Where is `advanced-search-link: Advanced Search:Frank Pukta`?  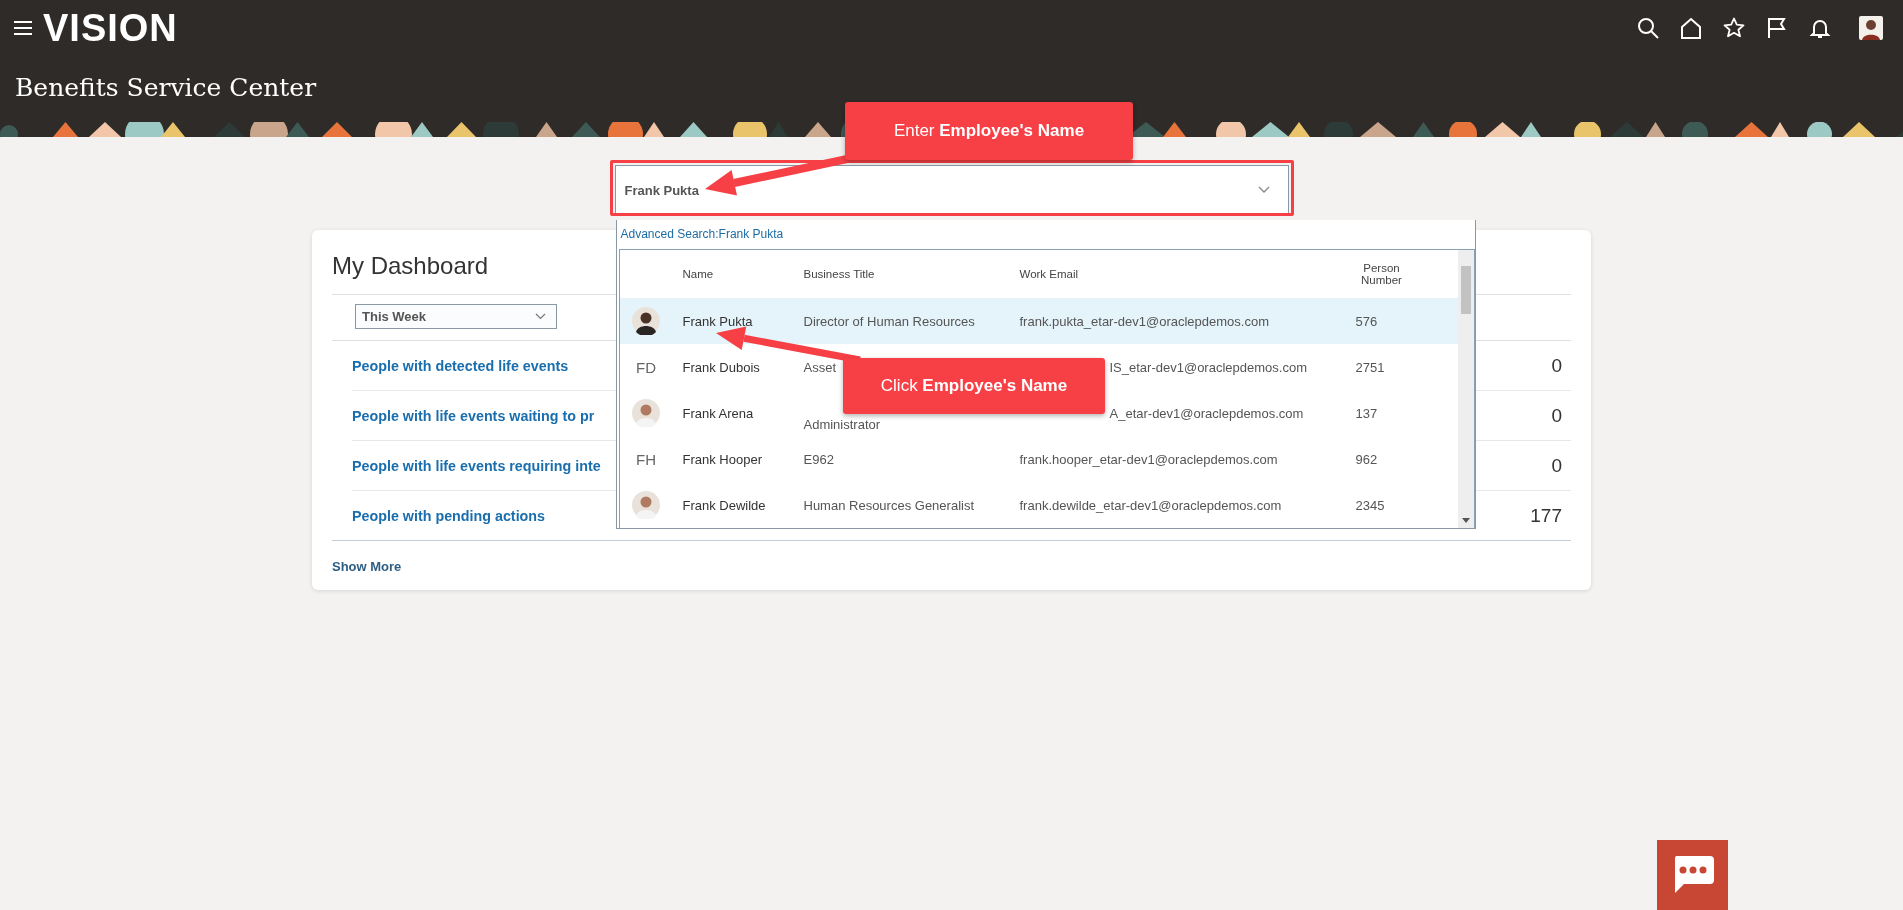 advanced-search-link: Advanced Search:Frank Pukta is located at coordinates (1045, 234).